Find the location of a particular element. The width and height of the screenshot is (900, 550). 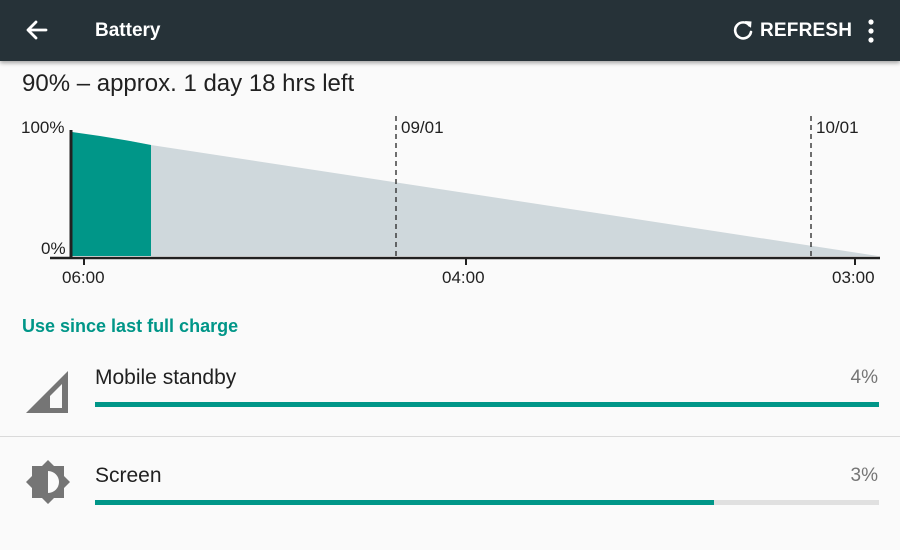

battery-summary: 90% – approx. 1 day 18 hrs left is located at coordinates (188, 83).